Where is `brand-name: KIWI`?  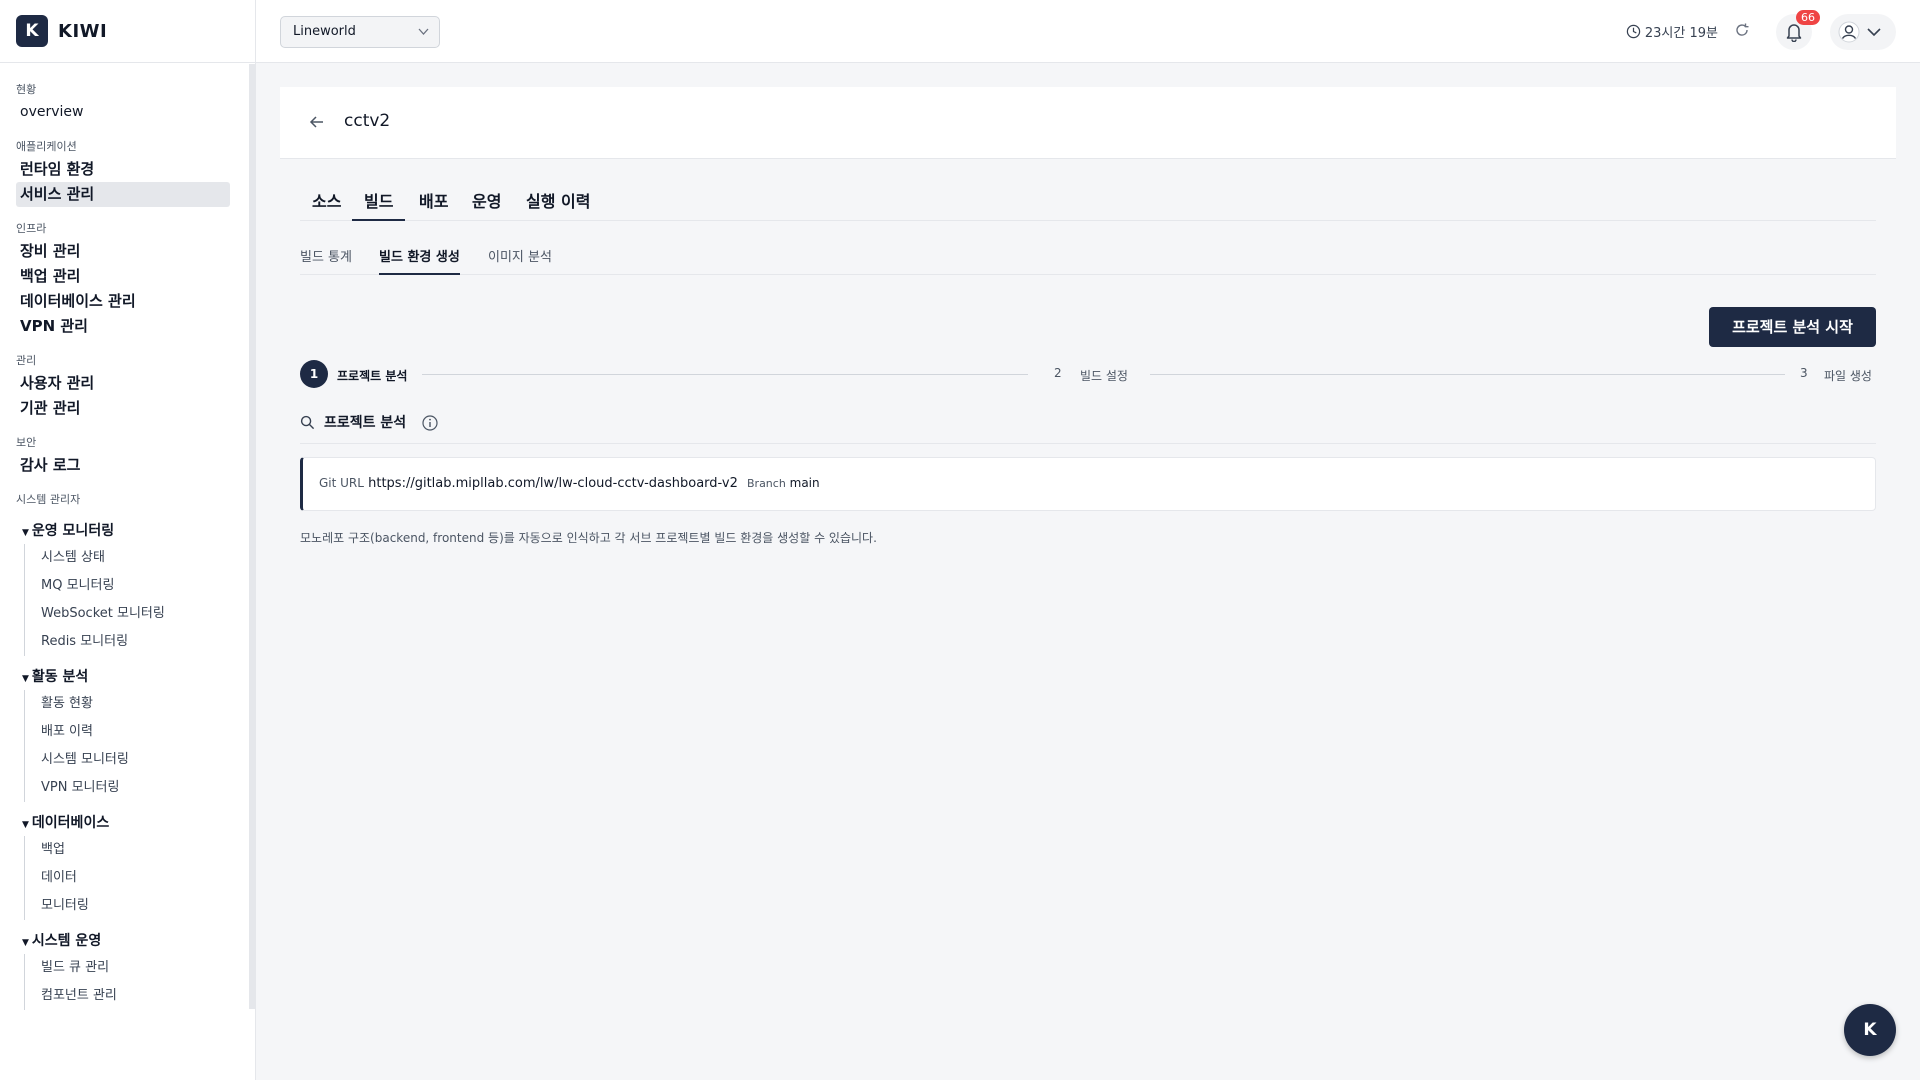
brand-name: KIWI is located at coordinates (82, 31).